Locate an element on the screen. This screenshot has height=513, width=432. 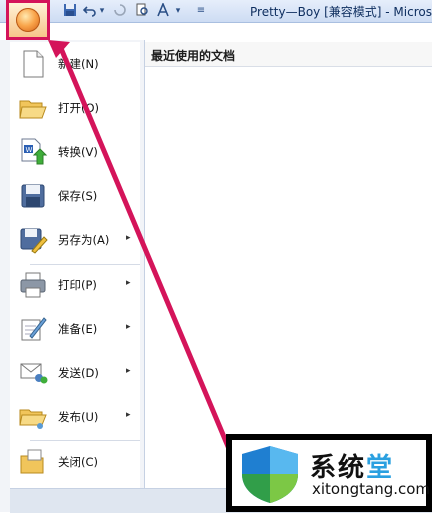
menu-item-save-as: 另存为(A) ▸ is located at coordinates (75, 240).